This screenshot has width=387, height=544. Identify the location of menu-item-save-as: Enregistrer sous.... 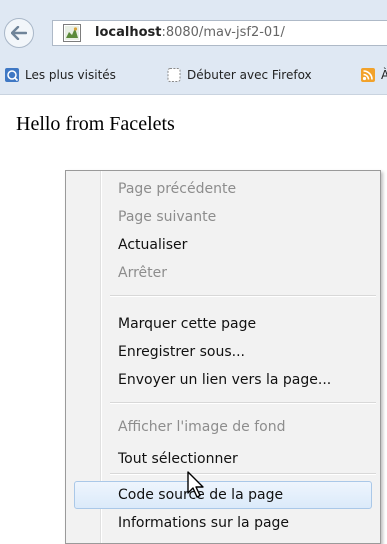
(181, 352).